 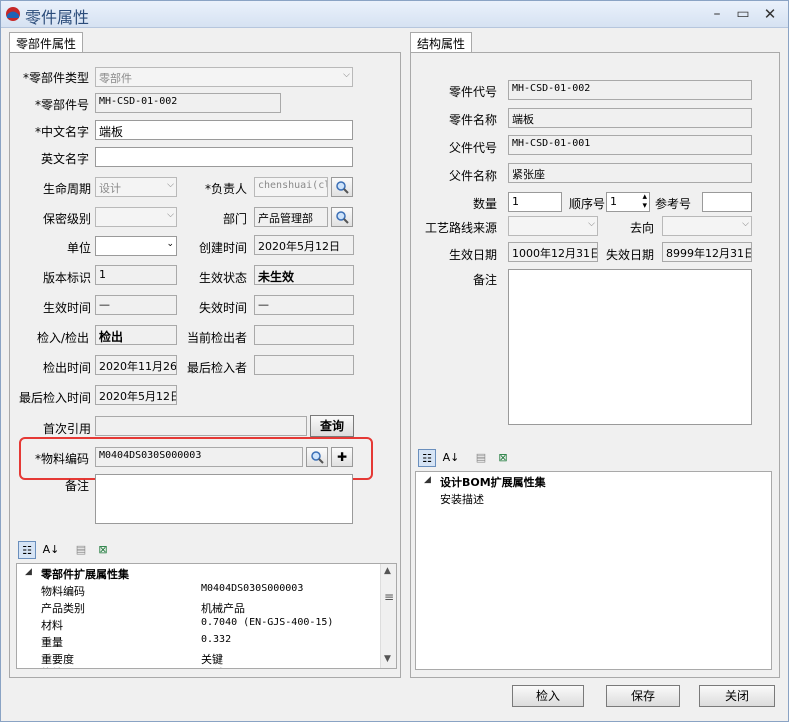 I want to click on parent-name-field: 紧张座, so click(x=630, y=173).